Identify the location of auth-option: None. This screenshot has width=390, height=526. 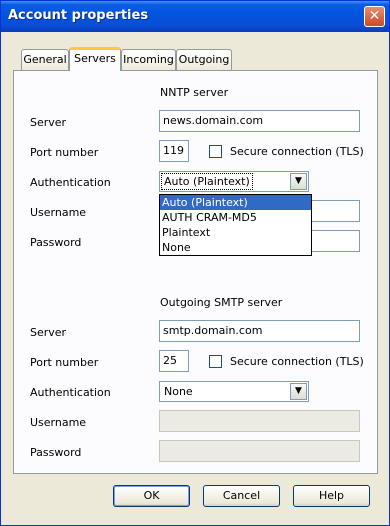
(235, 247).